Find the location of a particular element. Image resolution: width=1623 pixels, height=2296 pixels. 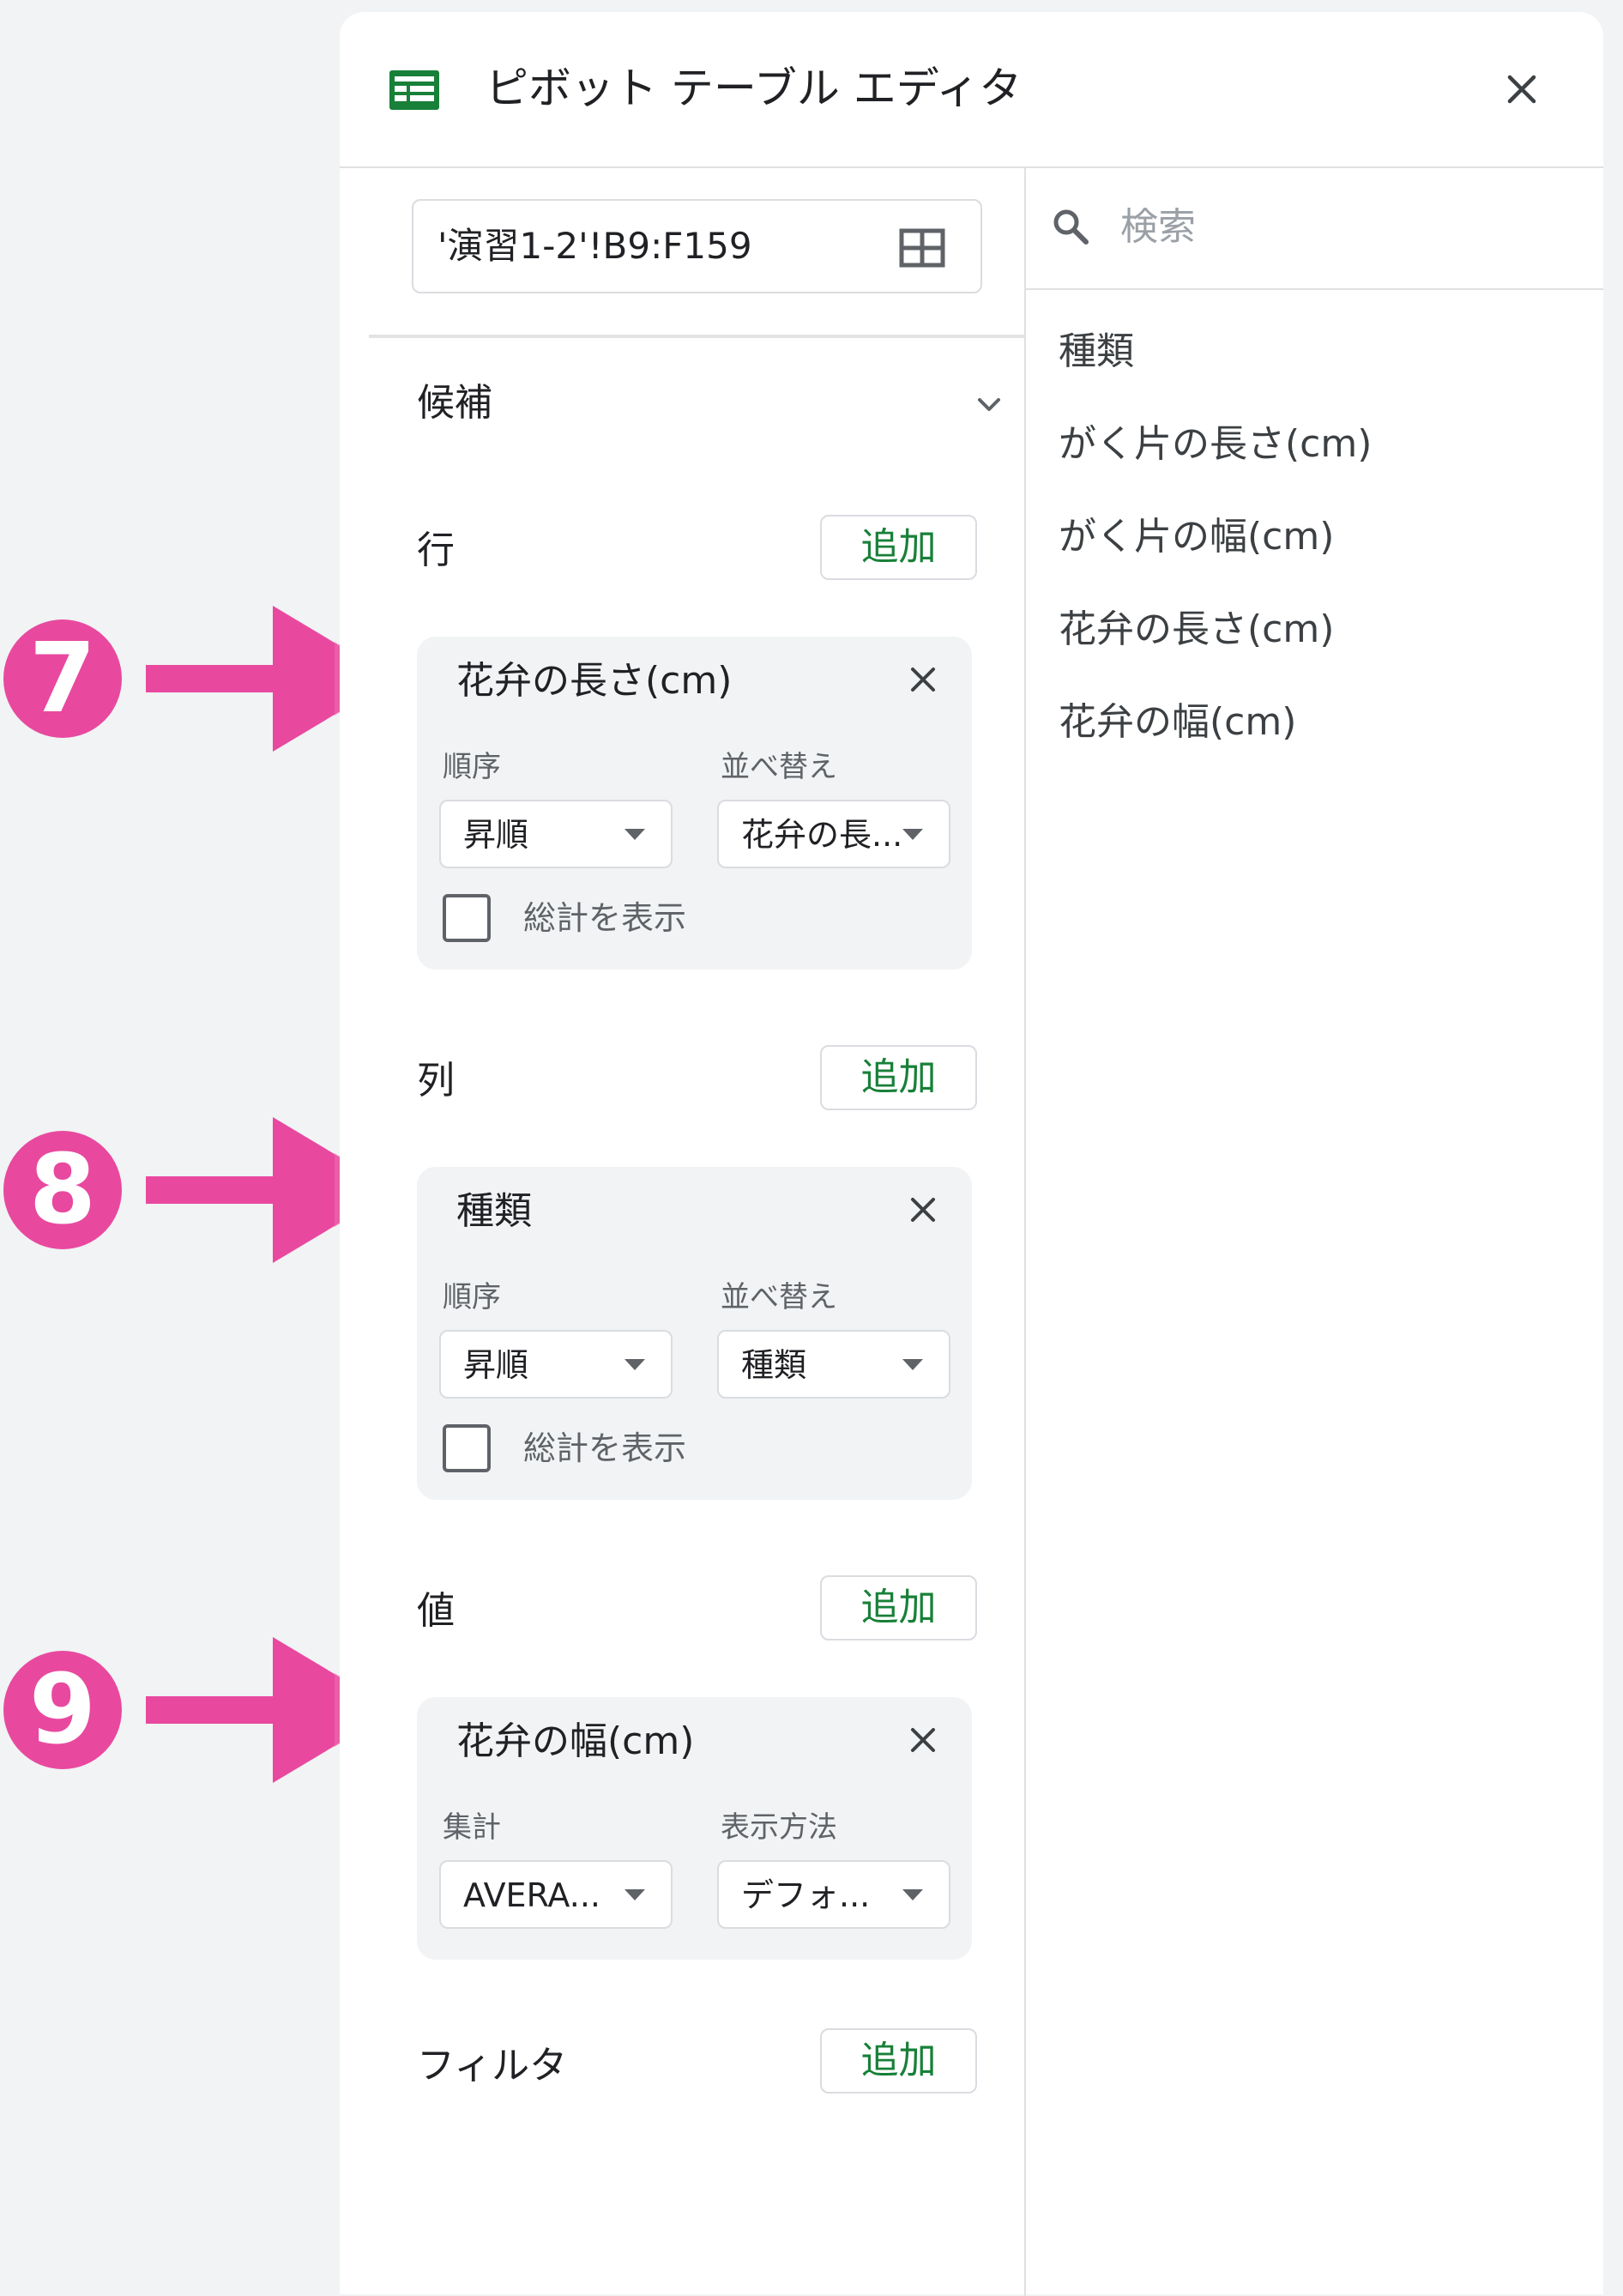

remove-value-field-button is located at coordinates (923, 1740).